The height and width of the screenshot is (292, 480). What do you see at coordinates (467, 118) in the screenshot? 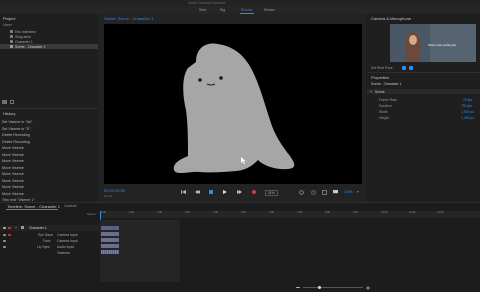
I see `property-value: 1,080 px` at bounding box center [467, 118].